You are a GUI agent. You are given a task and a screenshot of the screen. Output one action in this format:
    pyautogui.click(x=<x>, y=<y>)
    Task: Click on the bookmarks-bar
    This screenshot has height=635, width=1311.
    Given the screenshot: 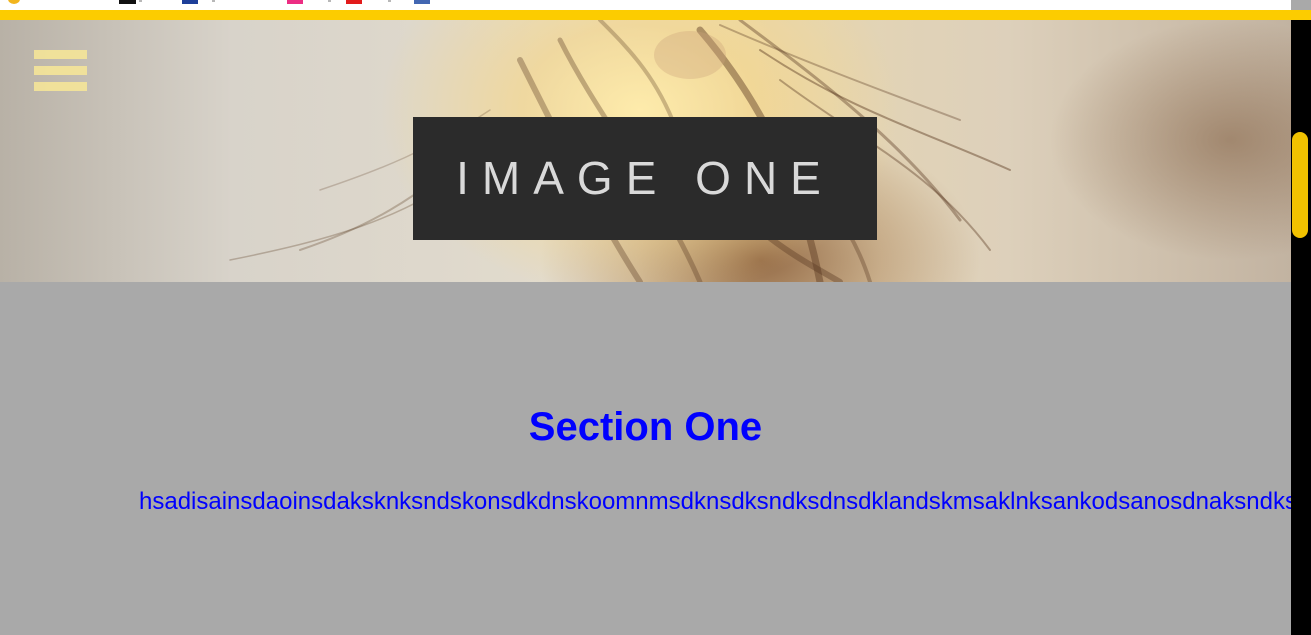 What is the action you would take?
    pyautogui.click(x=645, y=5)
    